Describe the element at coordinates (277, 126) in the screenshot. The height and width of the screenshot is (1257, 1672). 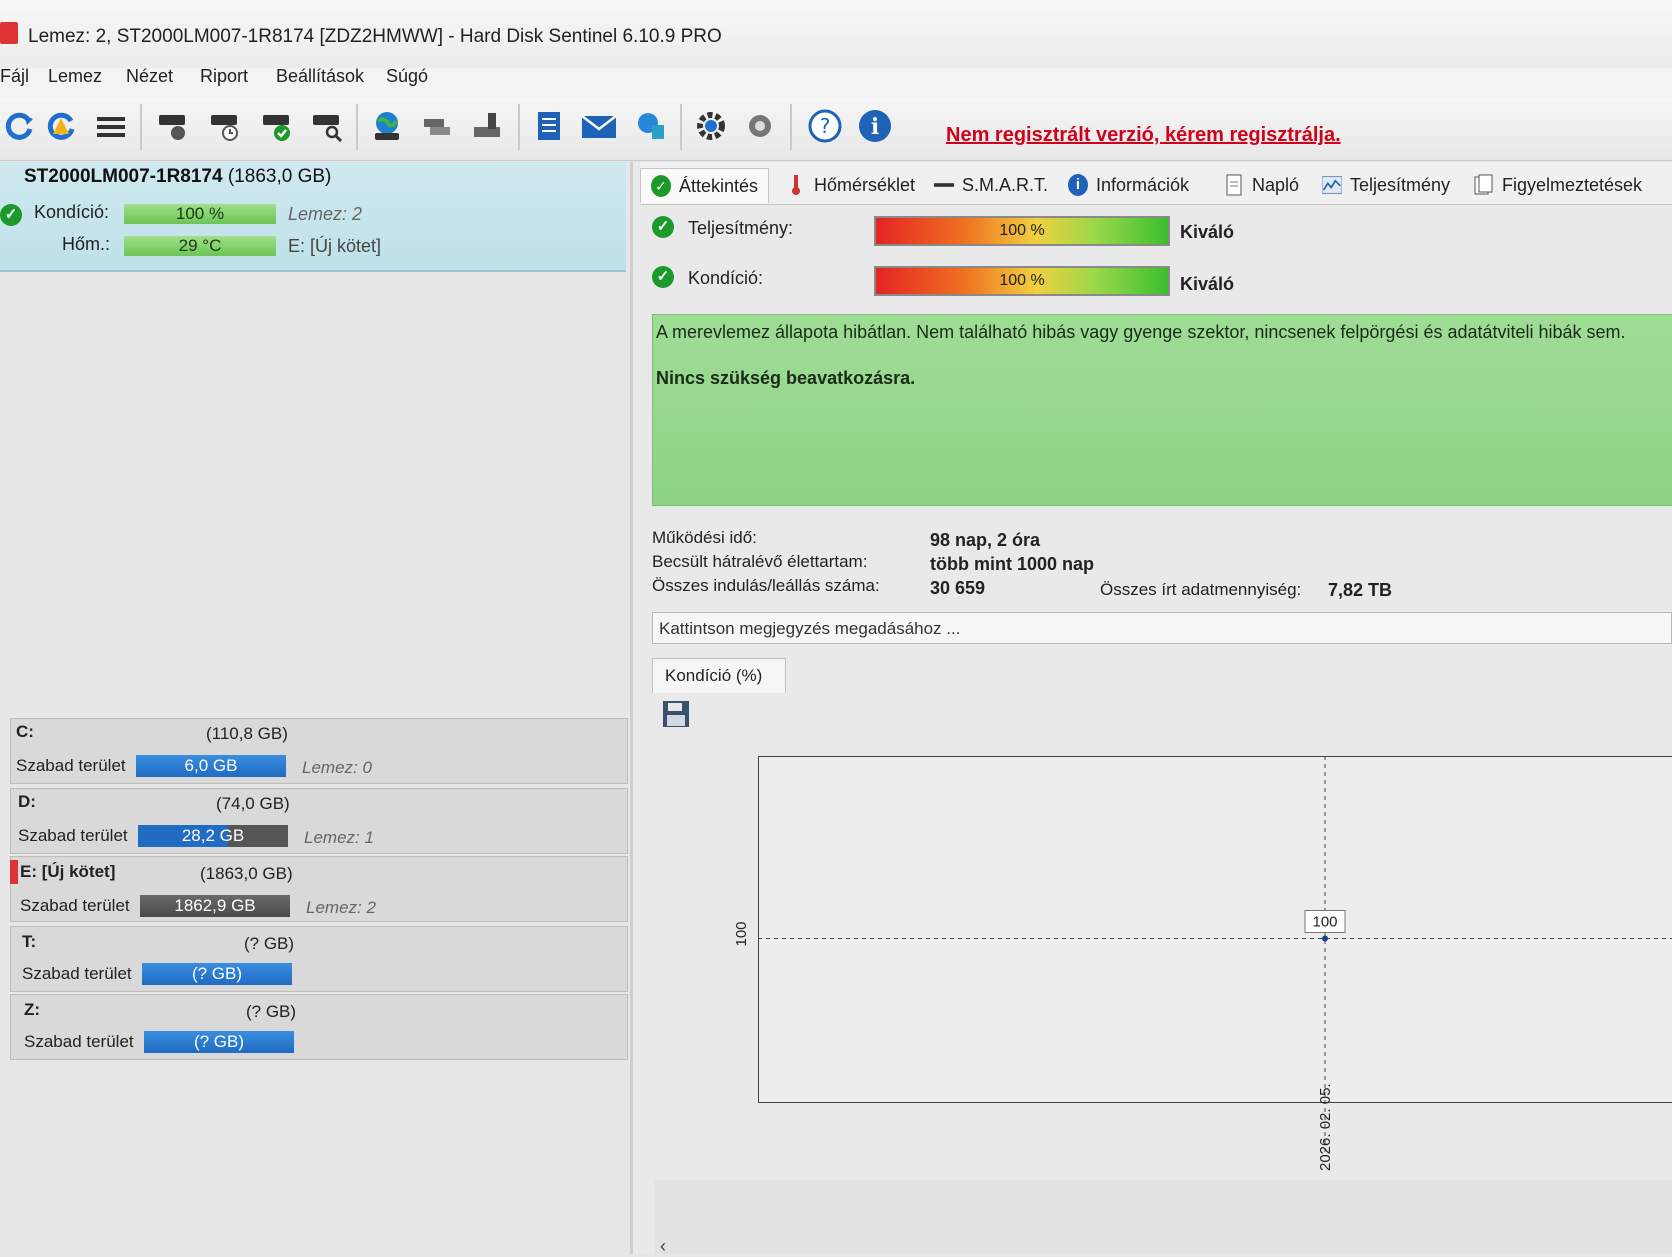
I see `disk-check-icon` at that location.